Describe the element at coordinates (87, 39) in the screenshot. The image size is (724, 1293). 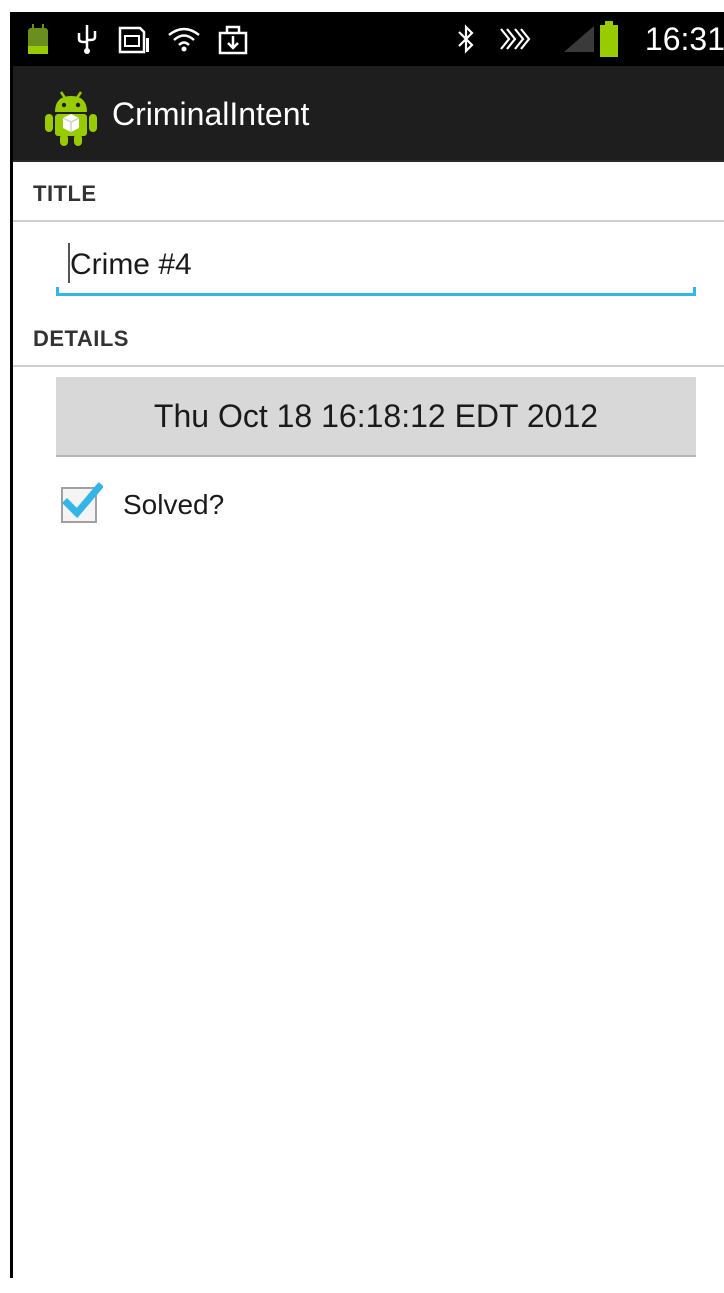
I see `usb-icon` at that location.